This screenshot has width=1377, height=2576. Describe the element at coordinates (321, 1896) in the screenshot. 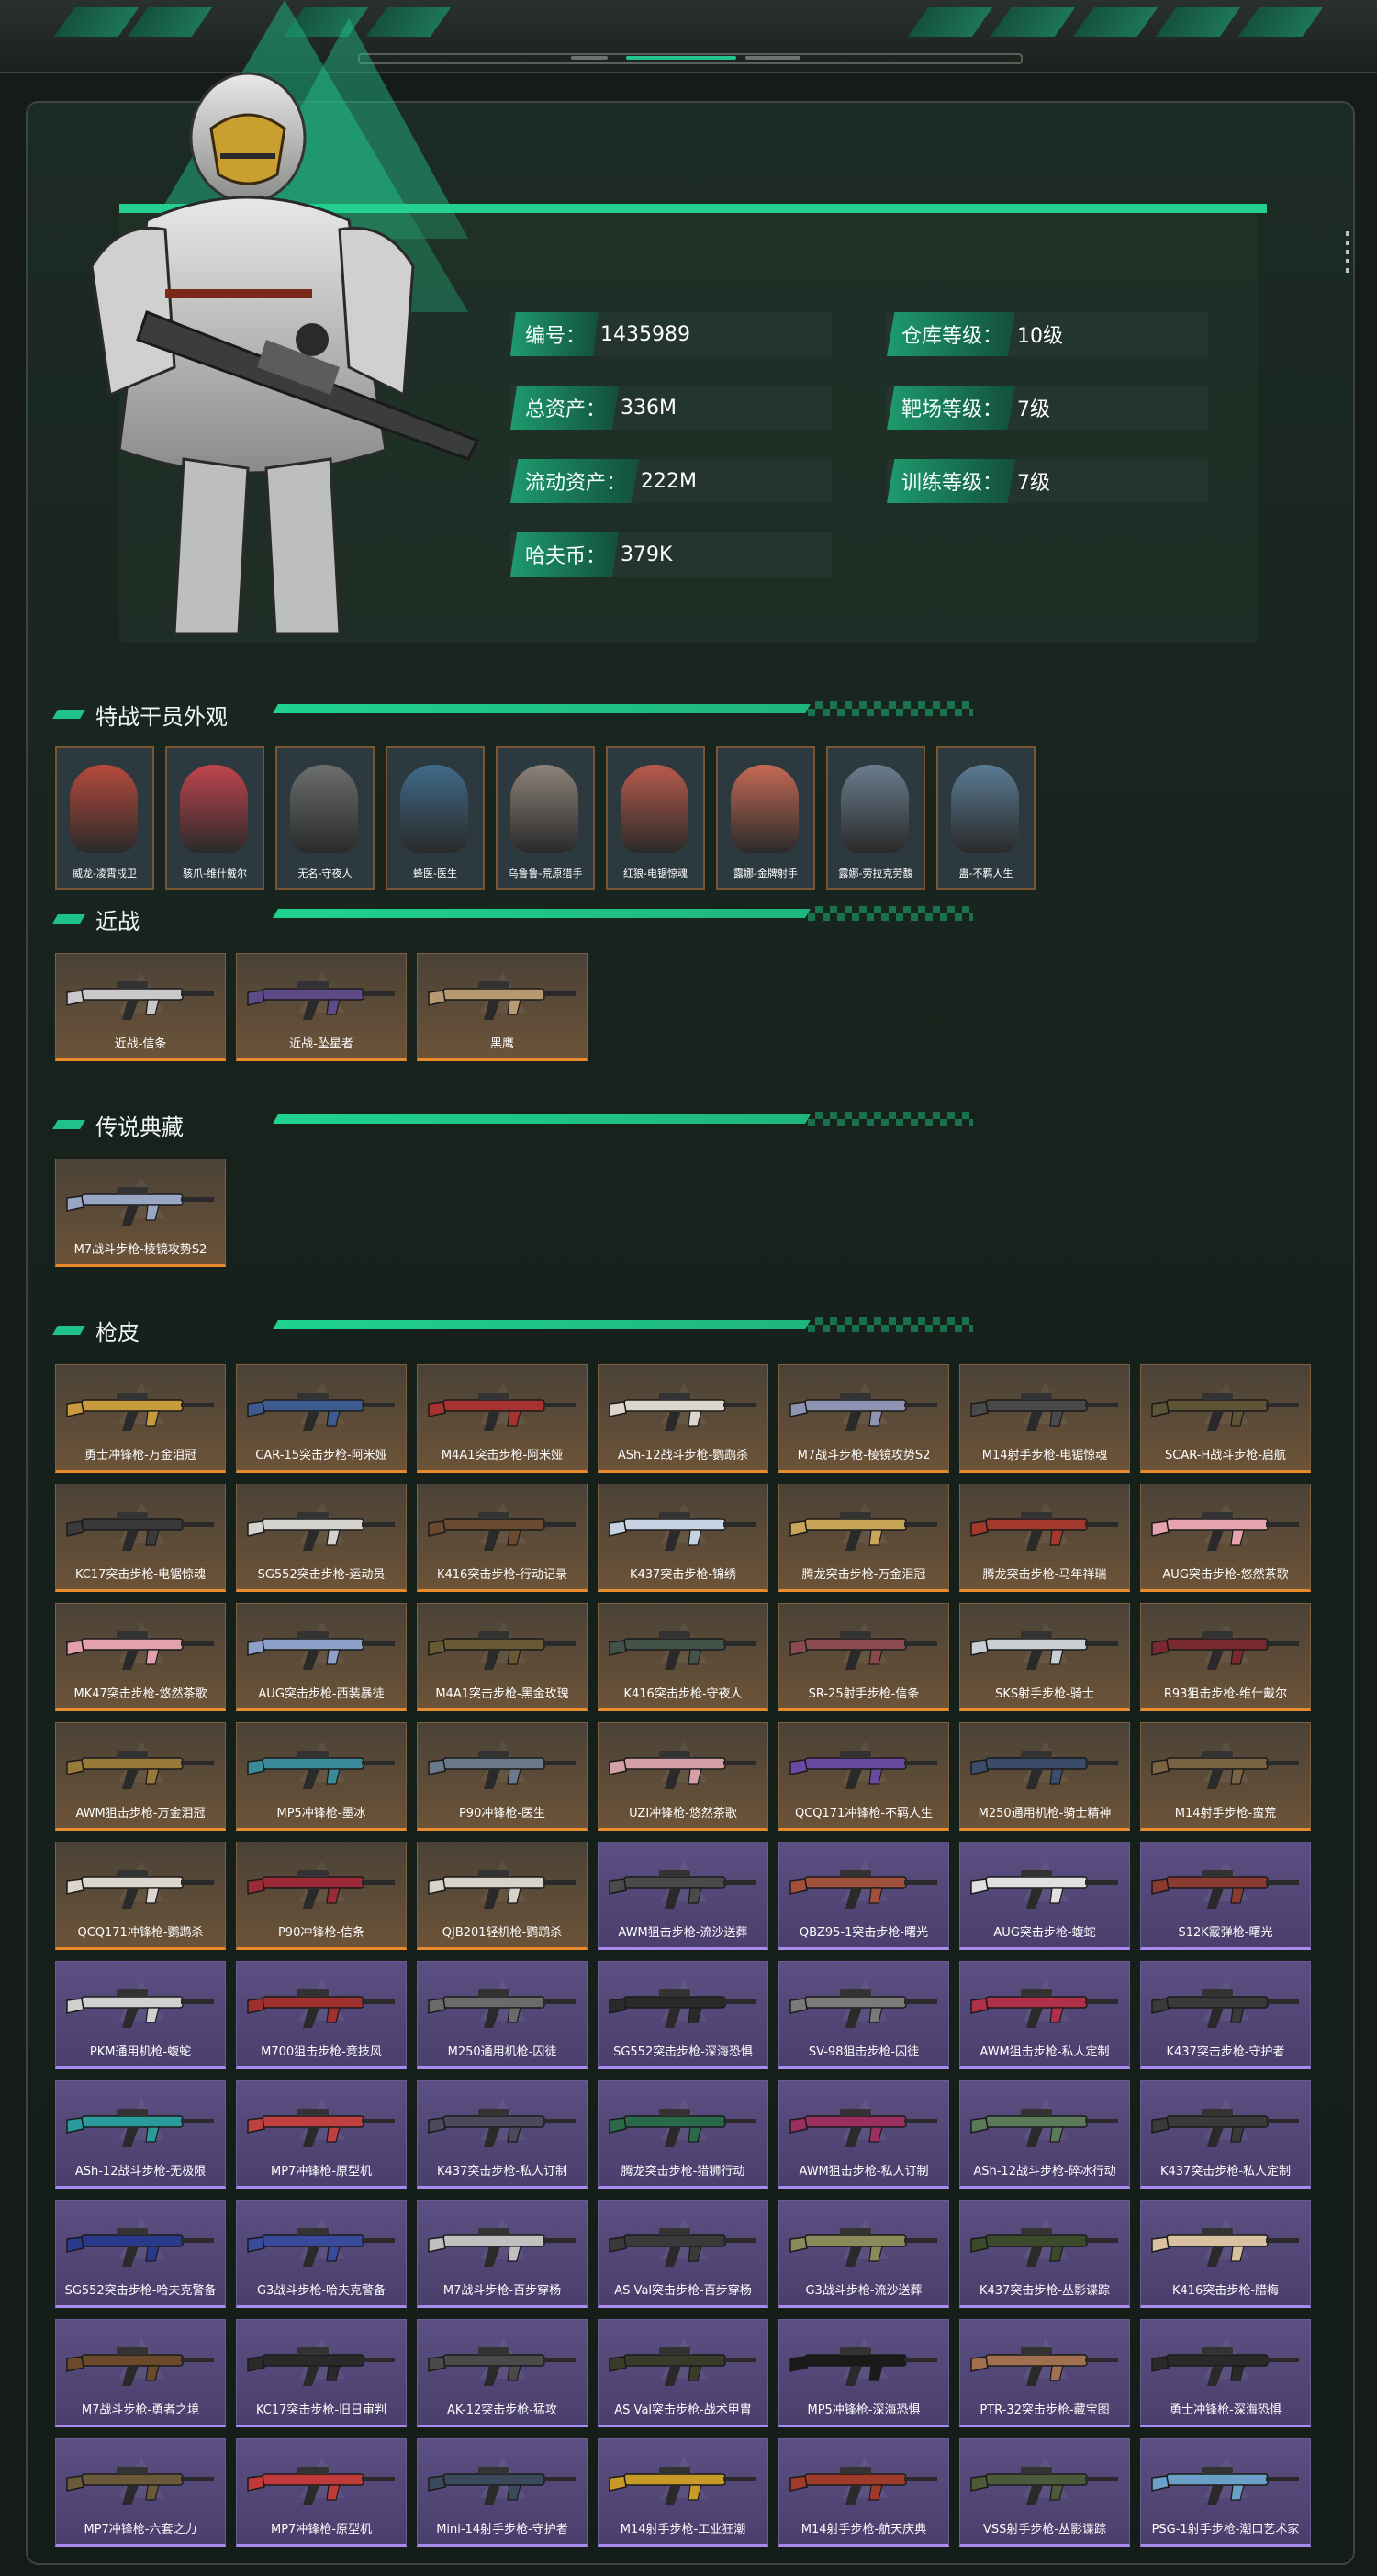

I see `item-card: P90冲锋枪-信条` at that location.